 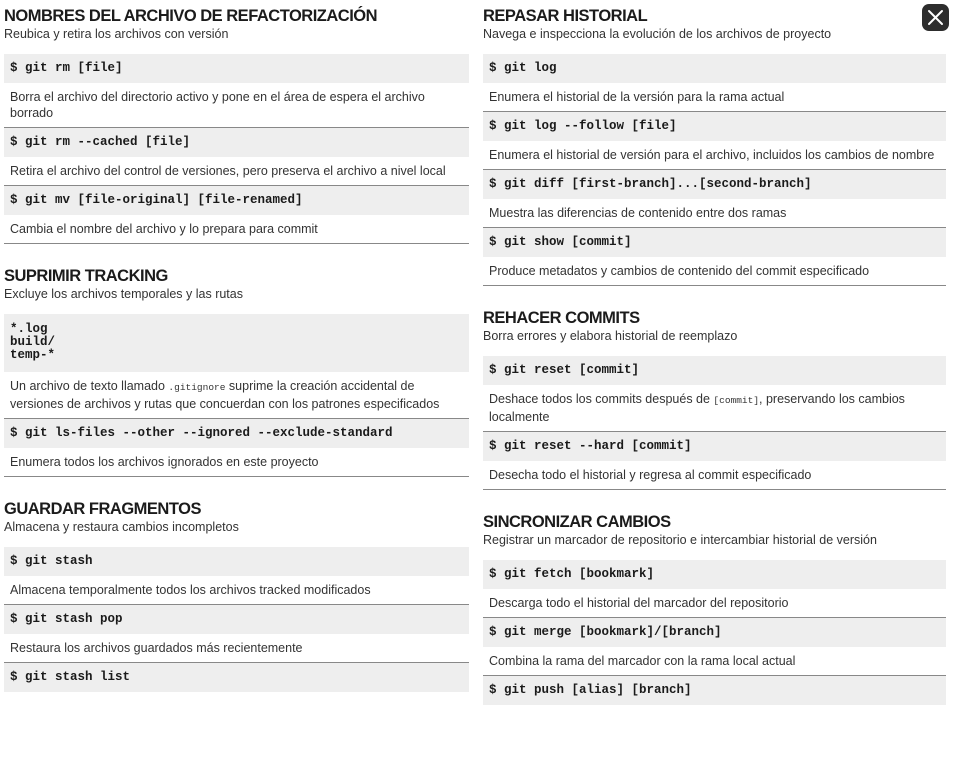 What do you see at coordinates (736, 400) in the screenshot?
I see `inline-code: [commit]` at bounding box center [736, 400].